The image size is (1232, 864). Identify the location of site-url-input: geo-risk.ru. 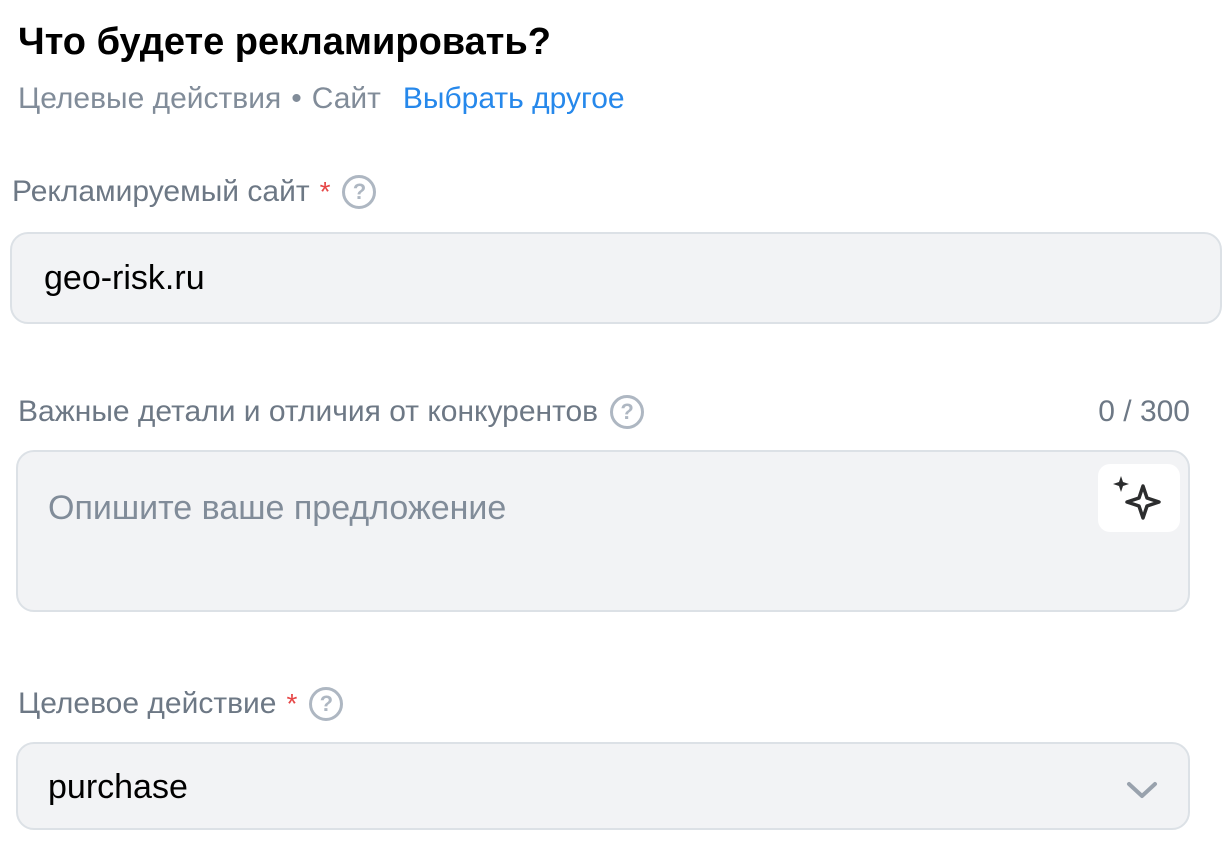
(616, 278).